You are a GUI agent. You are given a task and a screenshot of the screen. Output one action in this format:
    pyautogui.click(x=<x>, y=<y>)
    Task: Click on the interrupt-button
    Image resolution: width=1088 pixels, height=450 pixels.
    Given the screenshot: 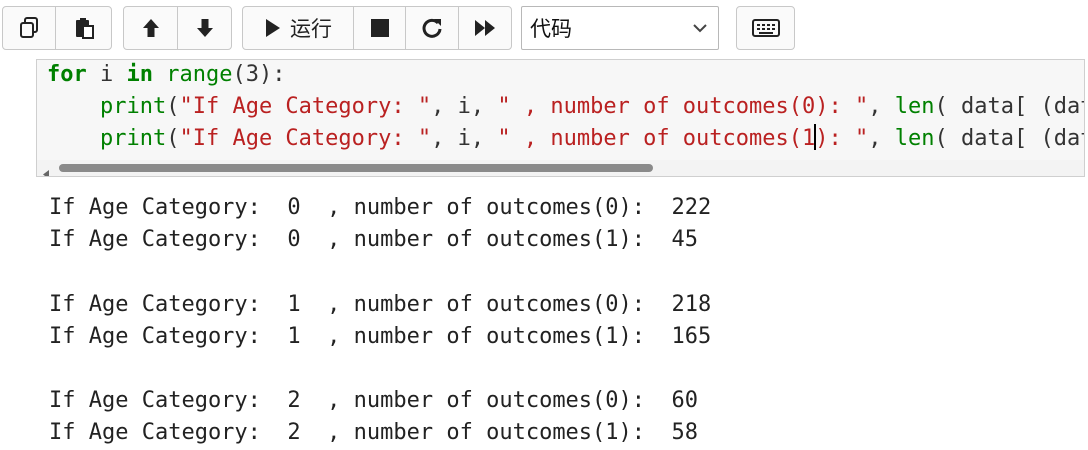 What is the action you would take?
    pyautogui.click(x=379, y=28)
    